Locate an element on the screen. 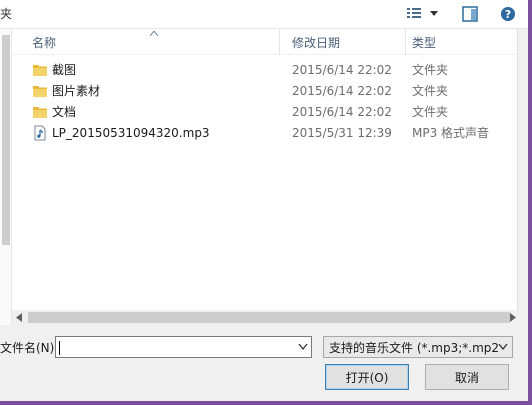 The height and width of the screenshot is (405, 532). file-name: 文档 is located at coordinates (64, 112).